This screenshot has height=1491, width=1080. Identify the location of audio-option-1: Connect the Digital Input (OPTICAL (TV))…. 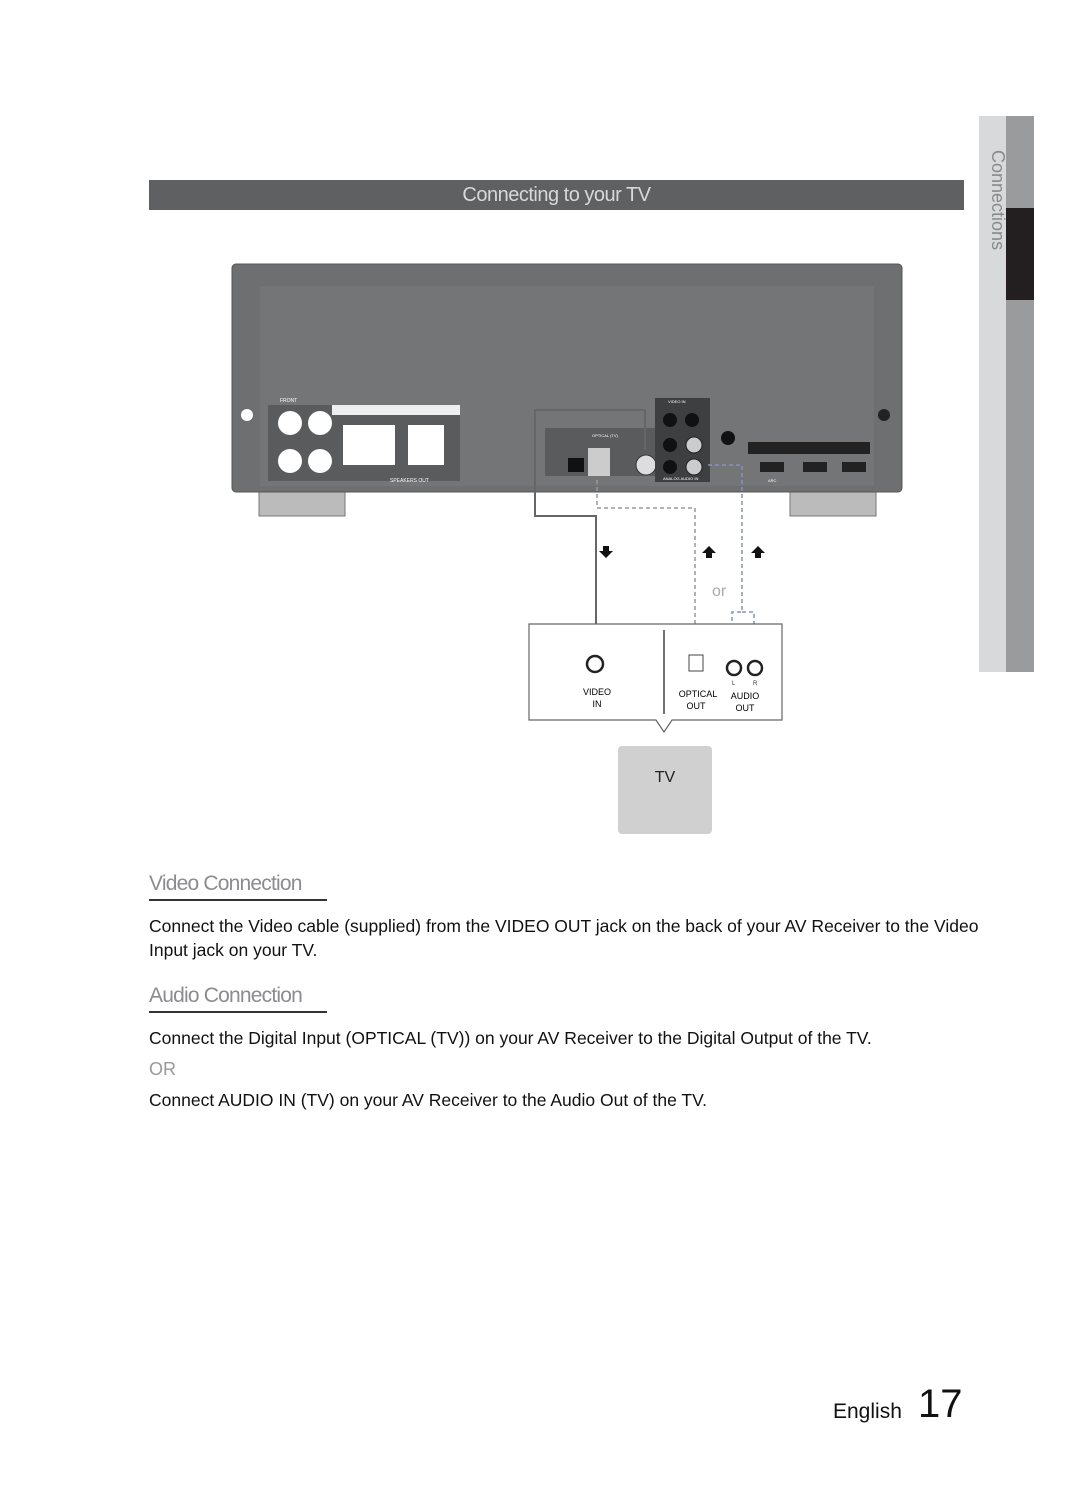
(510, 1038).